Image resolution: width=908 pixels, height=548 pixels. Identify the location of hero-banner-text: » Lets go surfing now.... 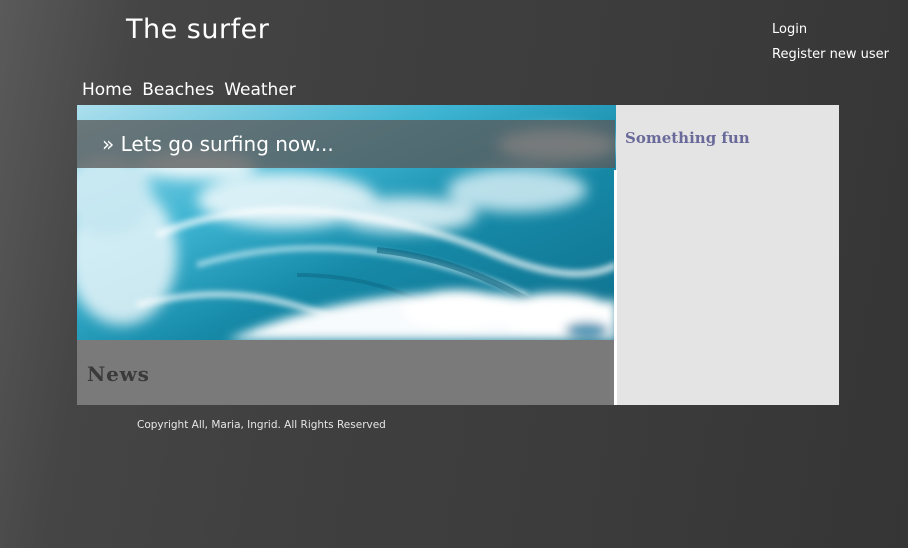
(218, 144).